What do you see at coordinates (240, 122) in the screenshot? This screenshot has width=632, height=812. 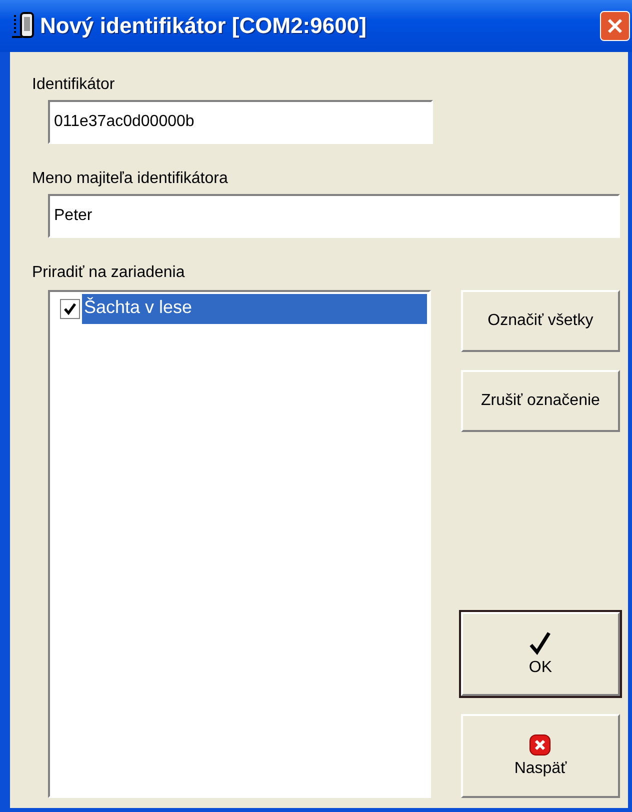 I see `identifier-field: 011e37ac0d00000b` at bounding box center [240, 122].